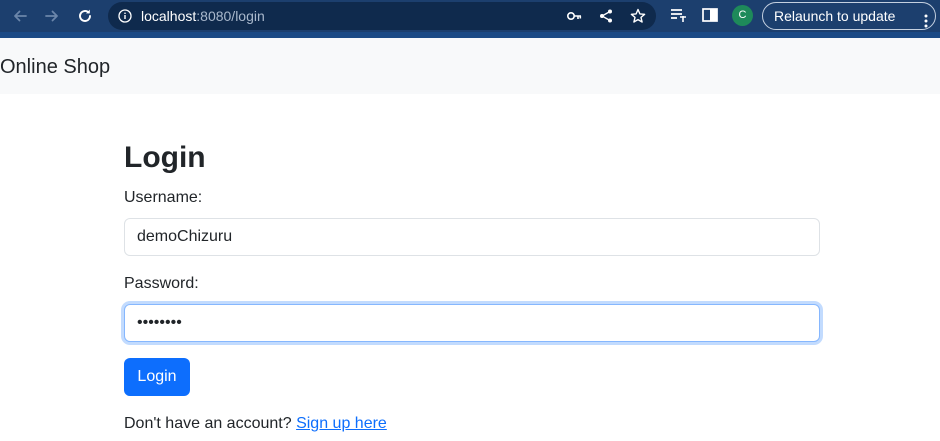  Describe the element at coordinates (606, 16) in the screenshot. I see `share-icon` at that location.